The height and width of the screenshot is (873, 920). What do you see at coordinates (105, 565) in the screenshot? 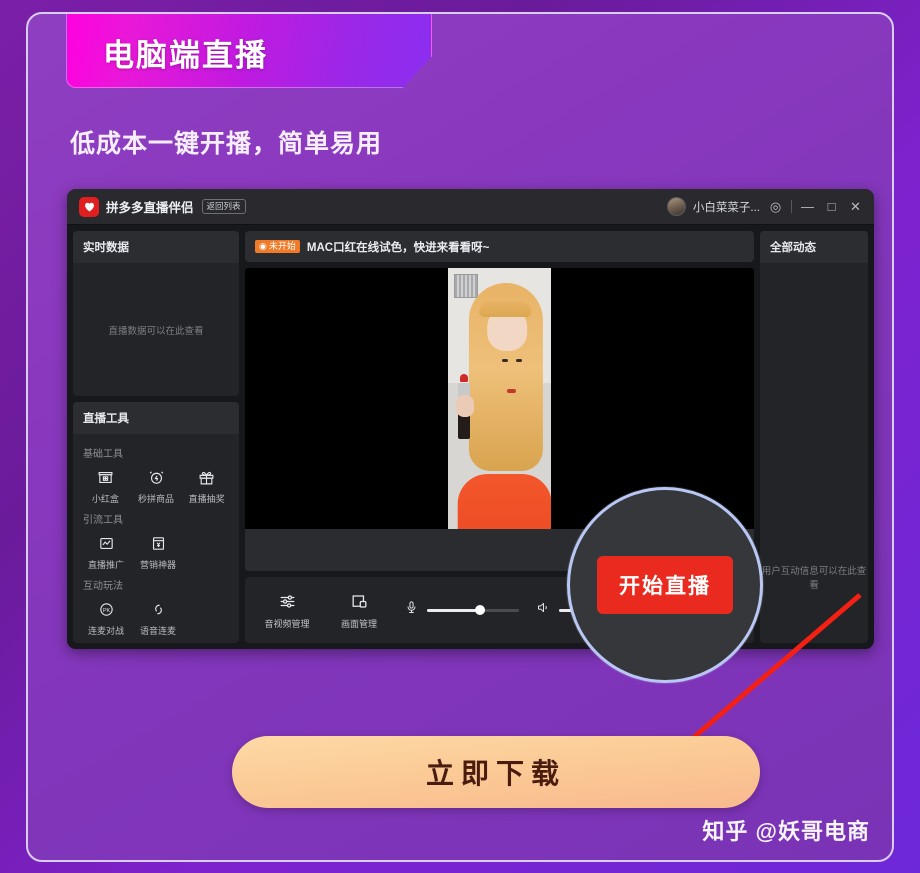
I see `tool-label: 直播推广` at bounding box center [105, 565].